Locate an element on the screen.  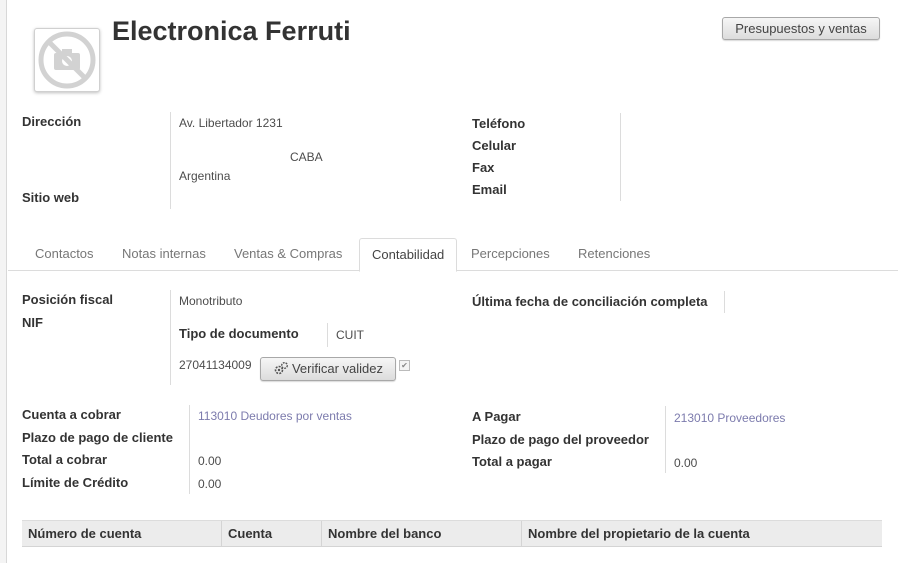
supplier-terms-label: Plazo de pago del proveedor is located at coordinates (560, 439).